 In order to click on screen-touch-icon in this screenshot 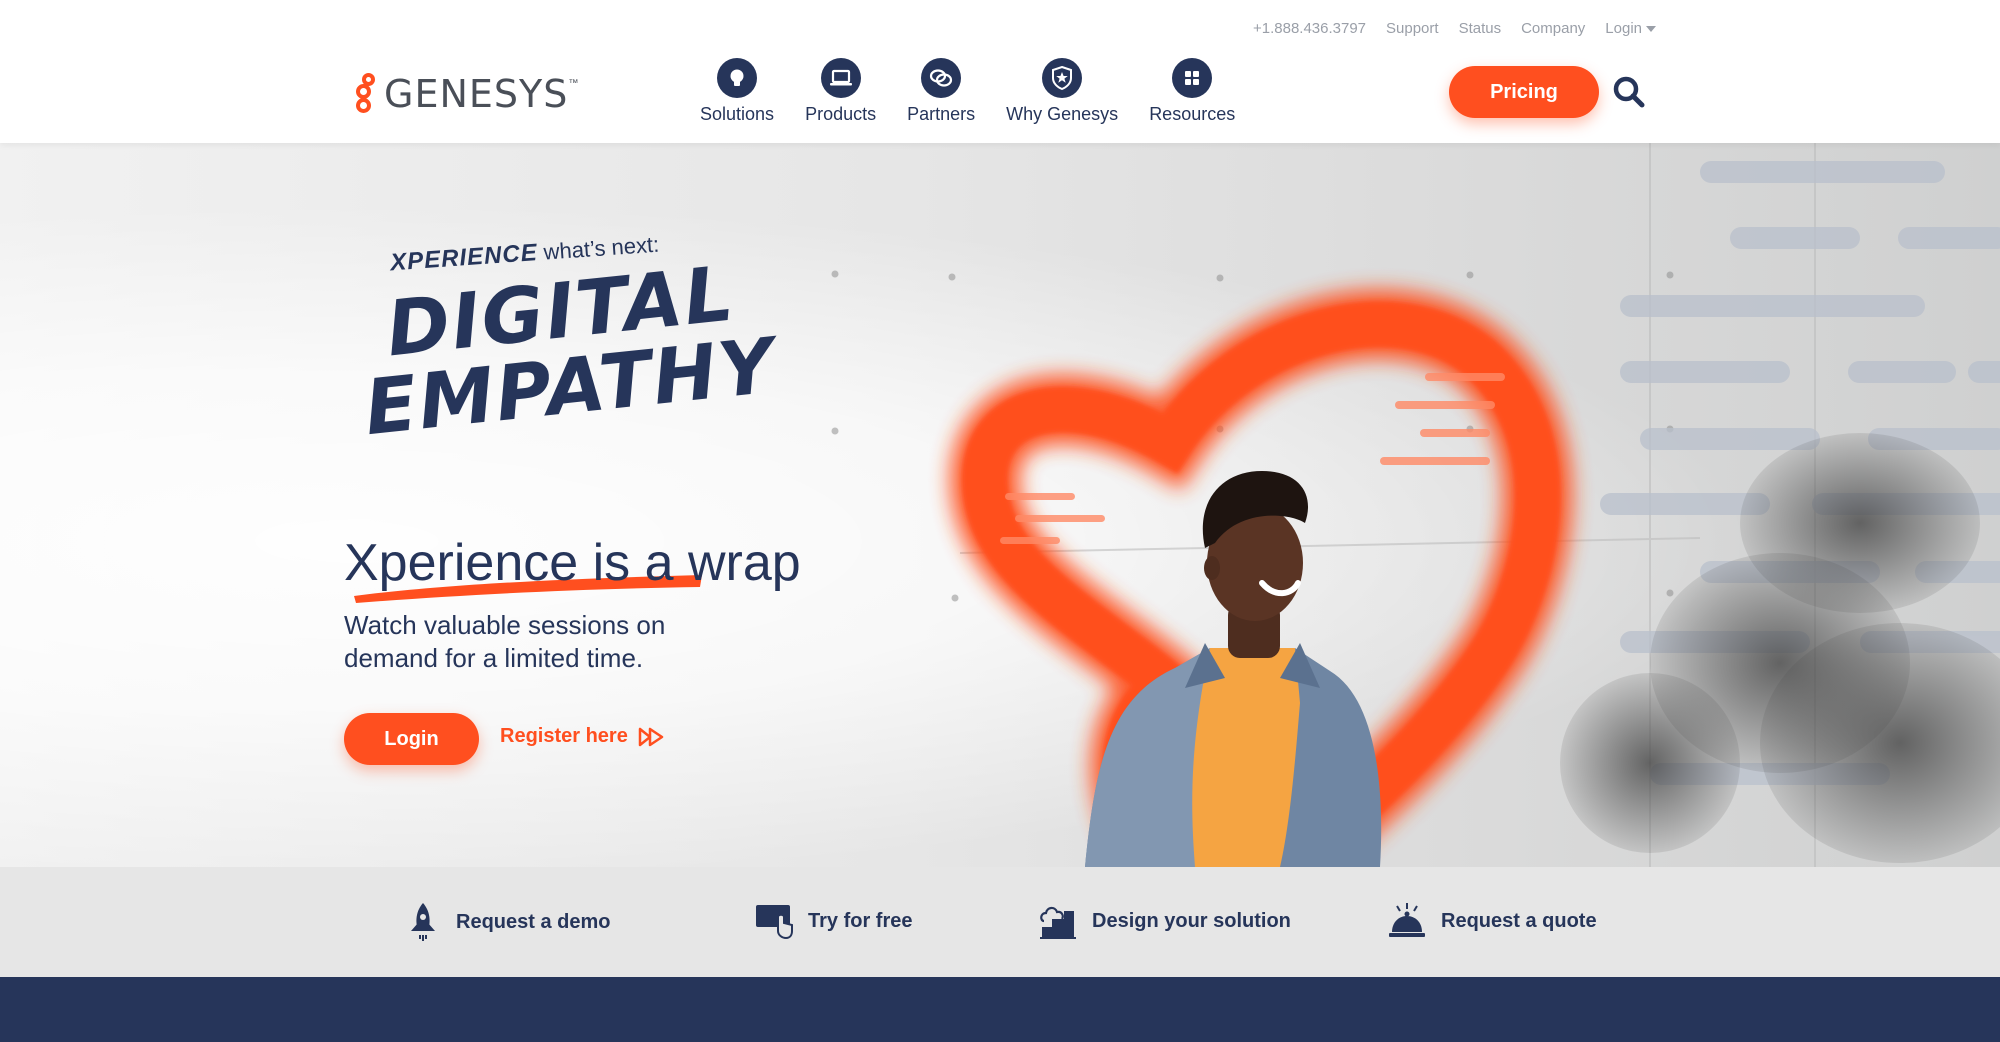, I will do `click(774, 922)`.